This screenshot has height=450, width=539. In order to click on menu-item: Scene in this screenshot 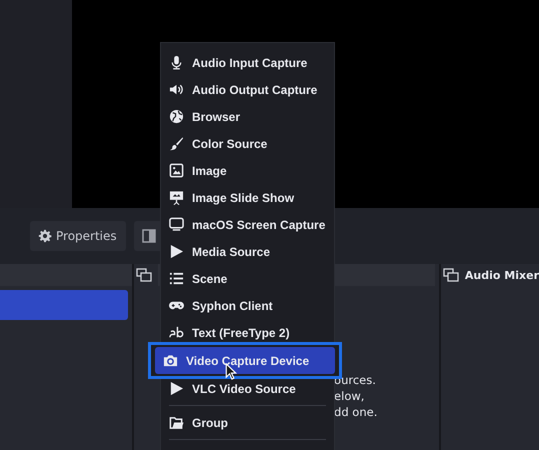, I will do `click(247, 278)`.